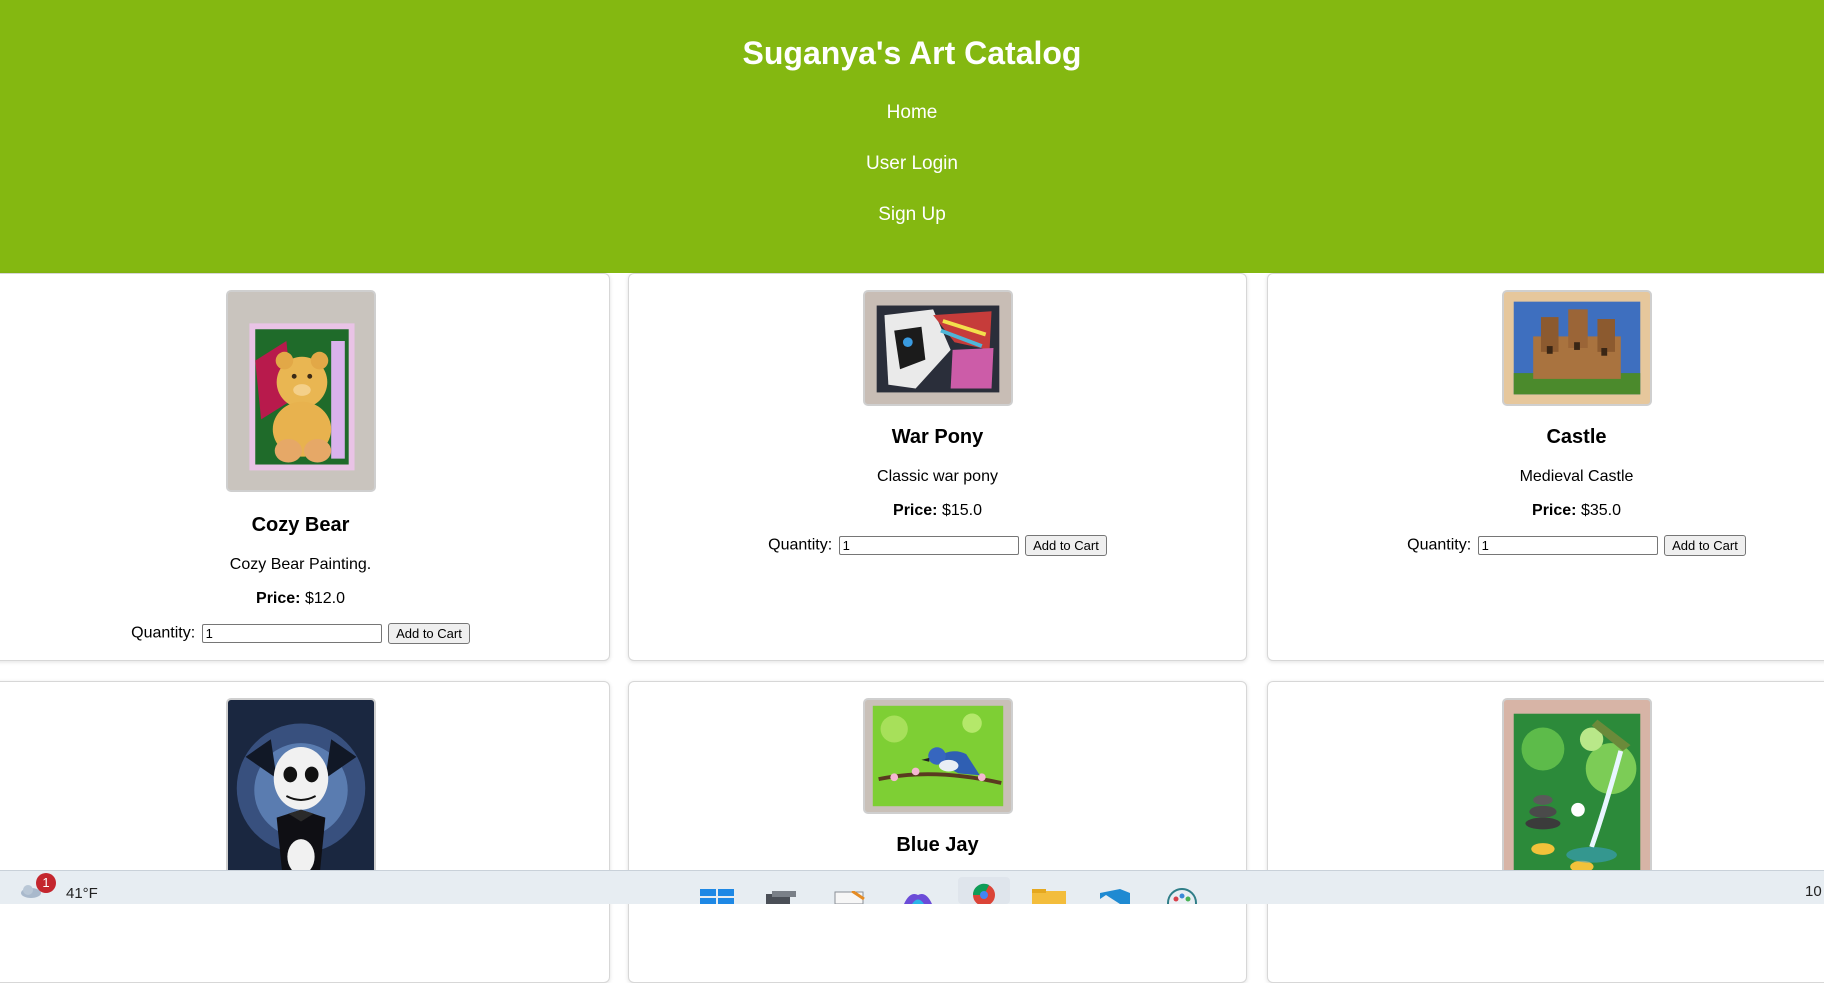  What do you see at coordinates (1576, 476) in the screenshot?
I see `product-description: Medieval Castle` at bounding box center [1576, 476].